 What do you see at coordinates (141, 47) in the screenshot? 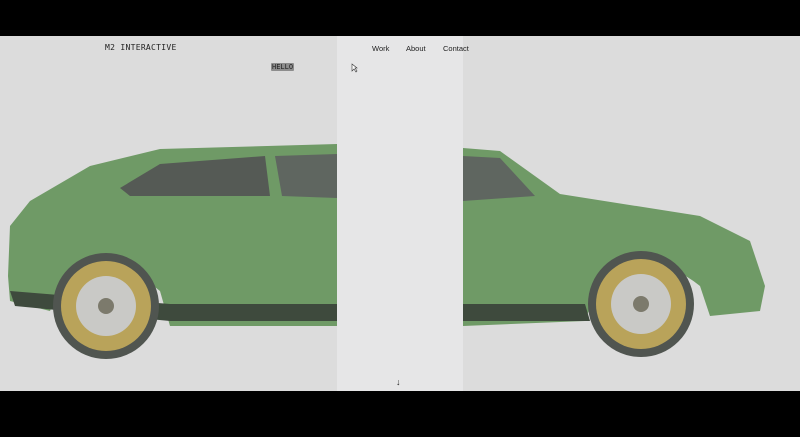
I see `logo: M2 INTERACTIVE` at bounding box center [141, 47].